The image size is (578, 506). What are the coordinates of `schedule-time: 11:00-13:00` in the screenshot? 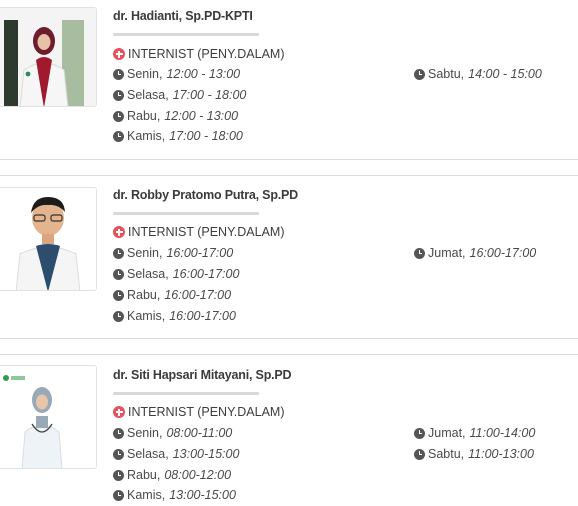 It's located at (501, 454).